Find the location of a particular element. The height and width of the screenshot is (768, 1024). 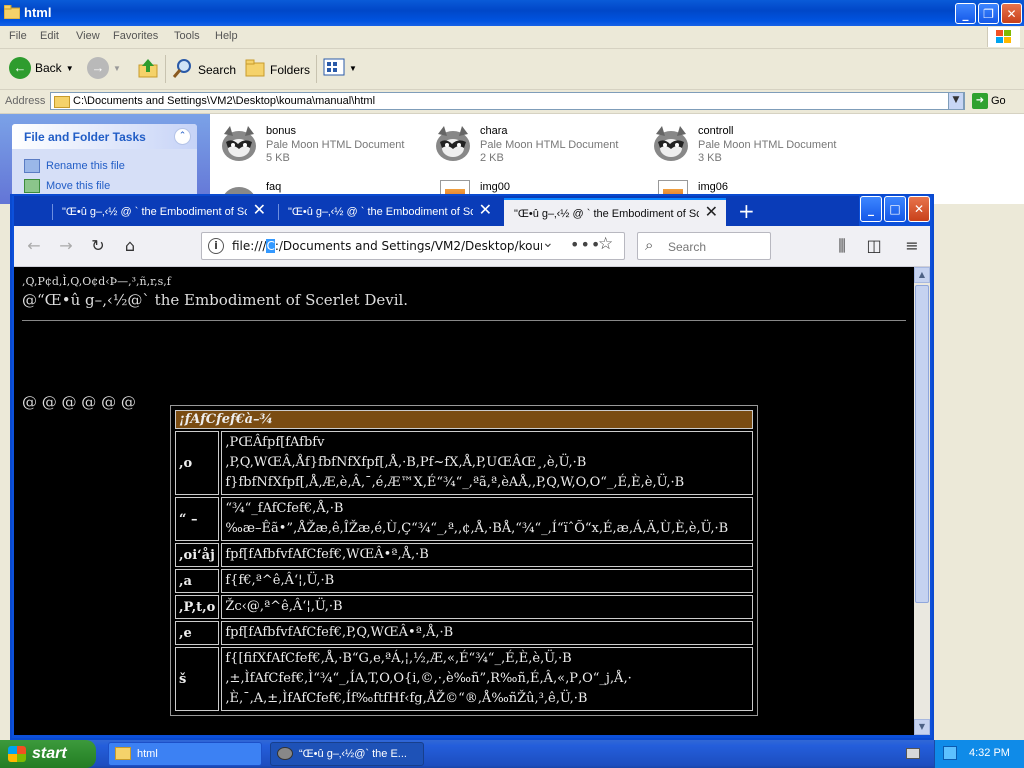

menu-hamburger-icon: ≡ is located at coordinates (912, 246).